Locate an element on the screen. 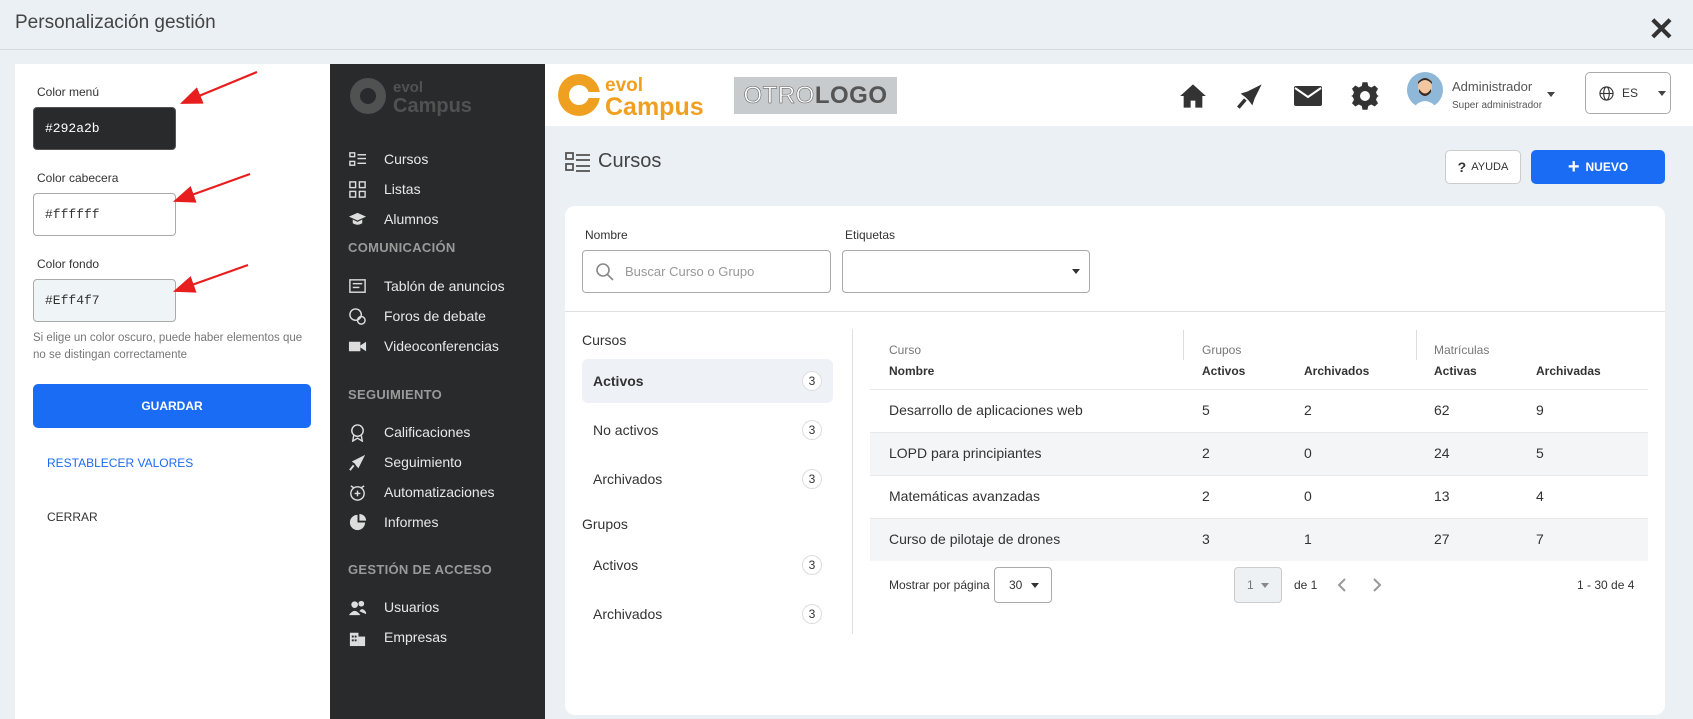 This screenshot has width=1693, height=719. facet-courses-active: Activos 3 is located at coordinates (707, 381).